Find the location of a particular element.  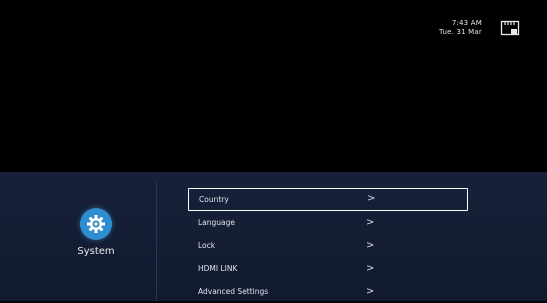

menu-item-hdmi-link: HDMI LINK > is located at coordinates (328, 268).